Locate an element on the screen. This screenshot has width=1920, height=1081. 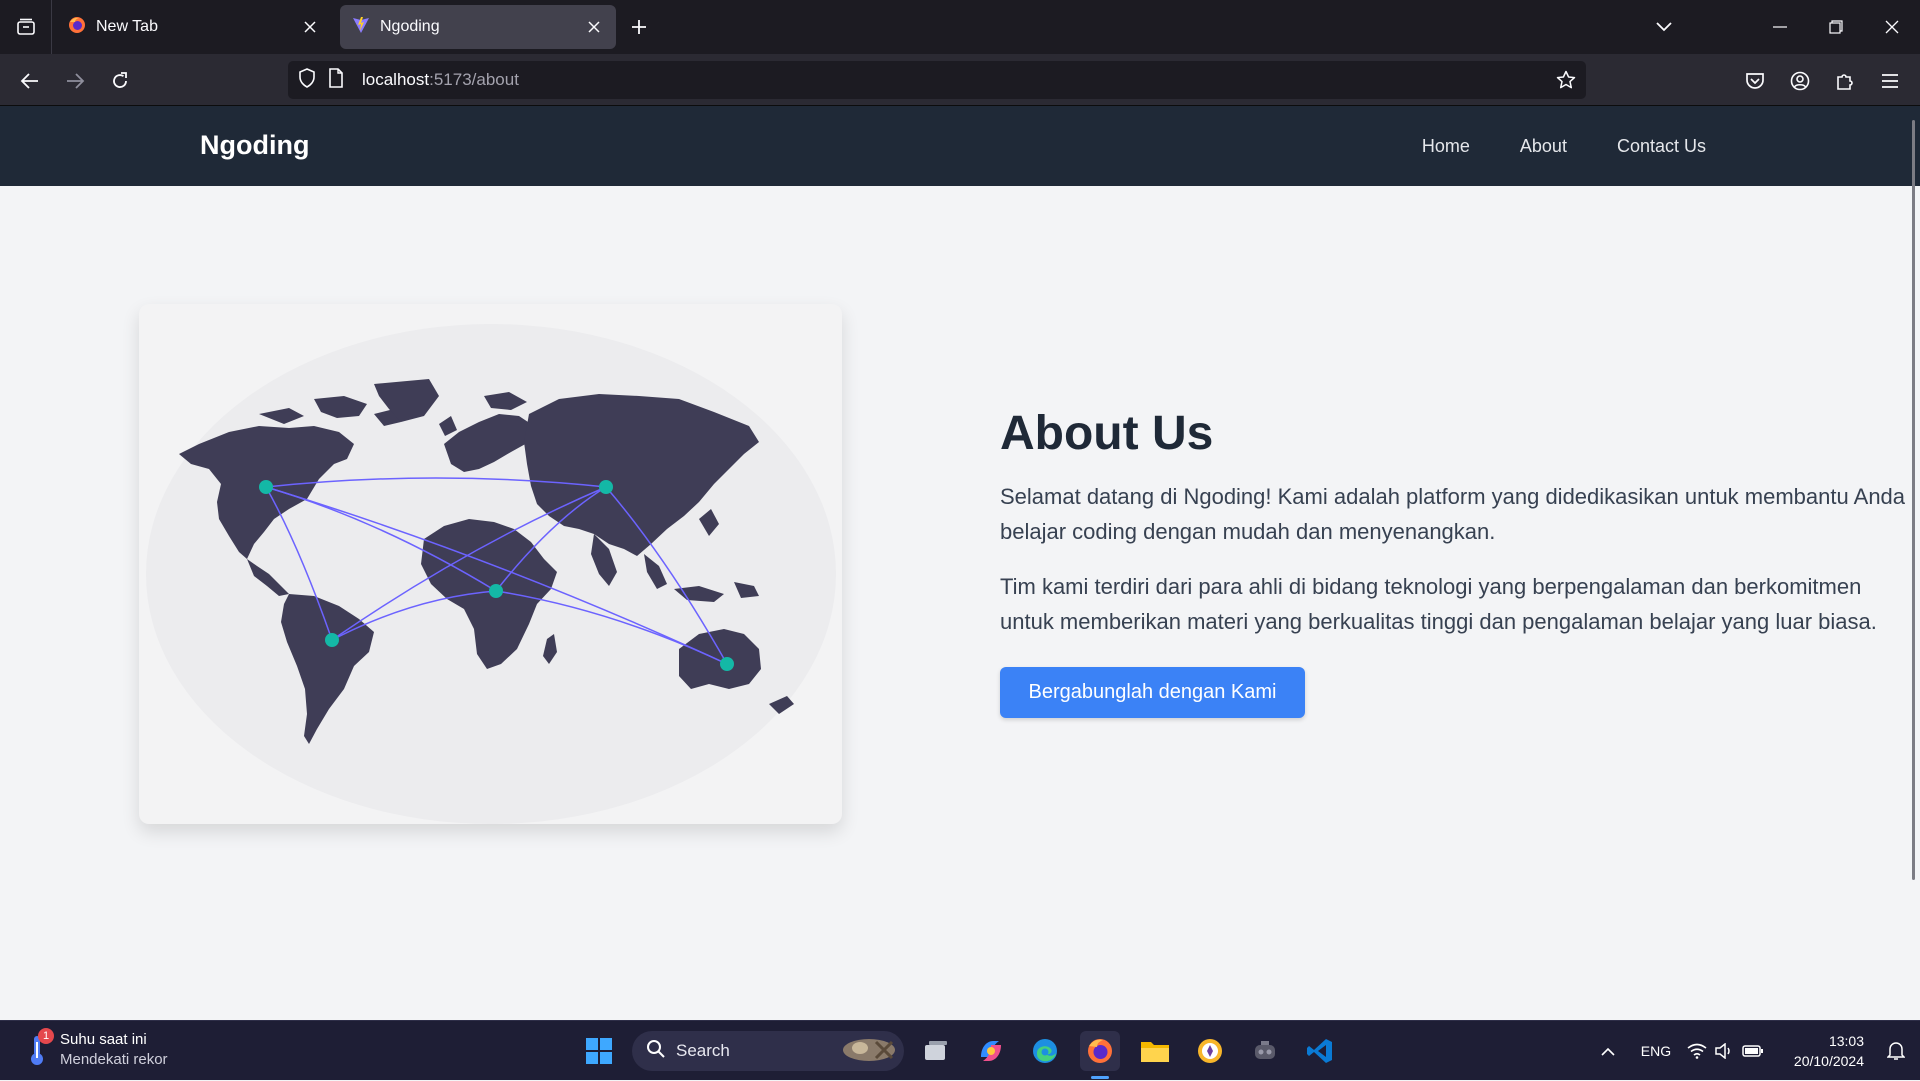
show-hidden-icons-chevron-icon is located at coordinates (1608, 1051).